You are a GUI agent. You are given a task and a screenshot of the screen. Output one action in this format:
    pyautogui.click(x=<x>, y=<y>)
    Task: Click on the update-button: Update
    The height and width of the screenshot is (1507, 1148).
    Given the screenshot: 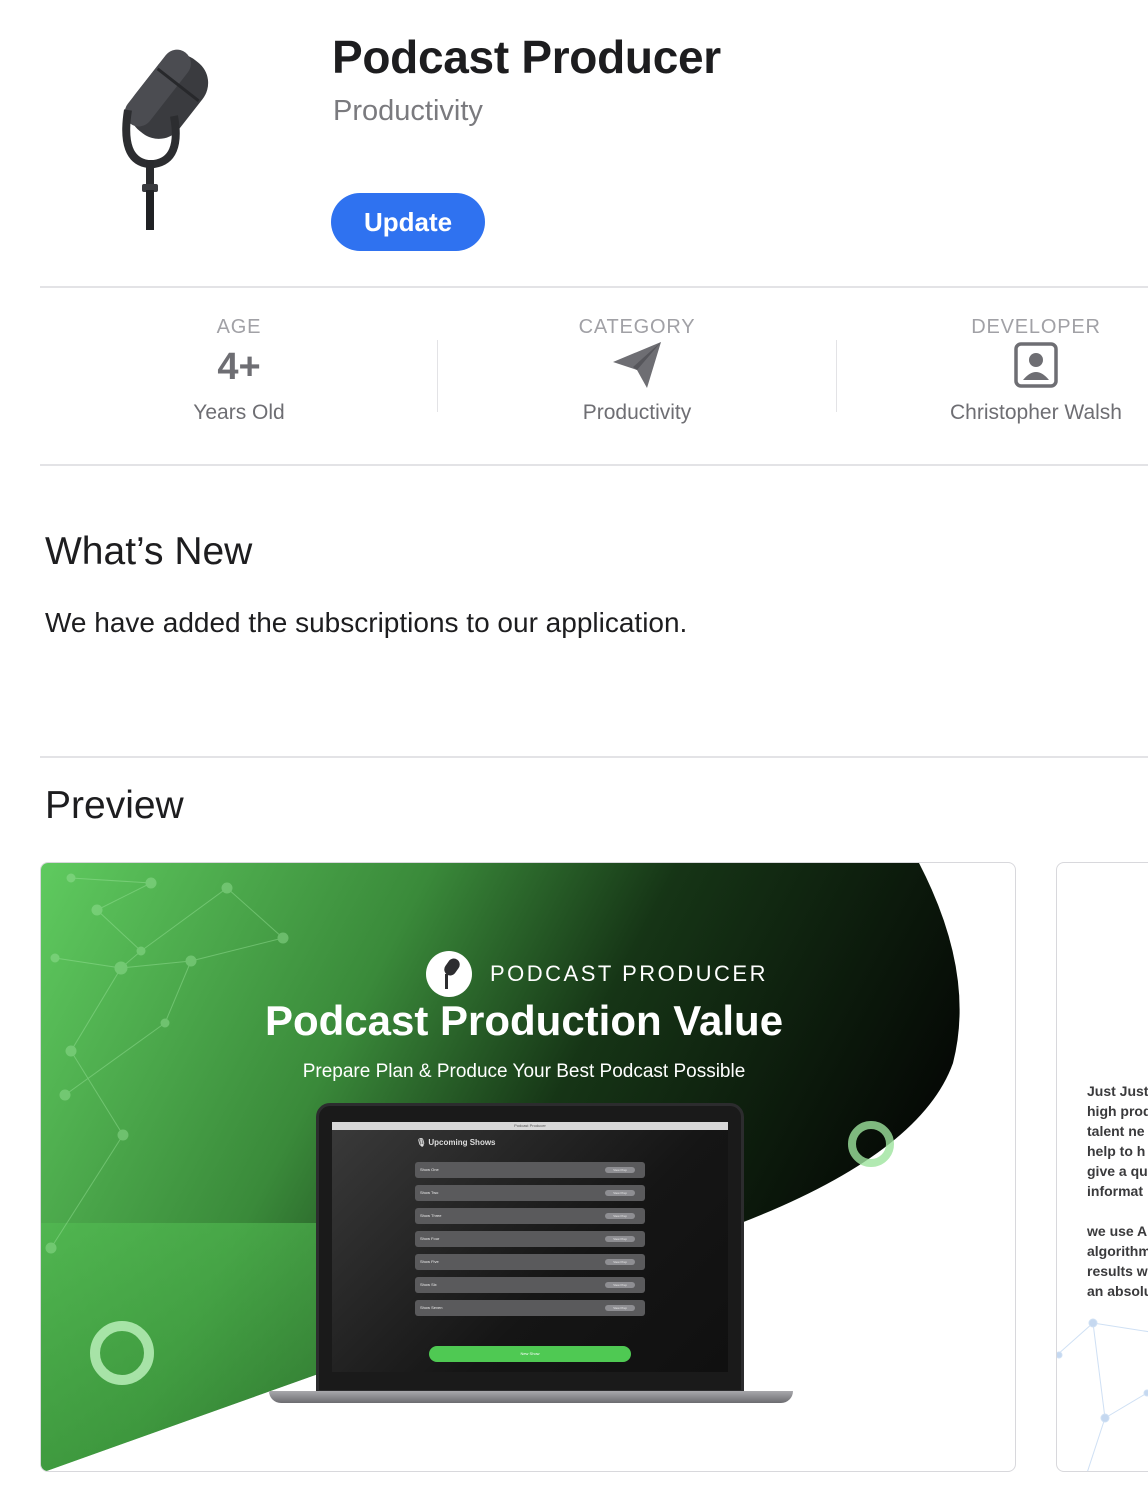 What is the action you would take?
    pyautogui.click(x=408, y=222)
    